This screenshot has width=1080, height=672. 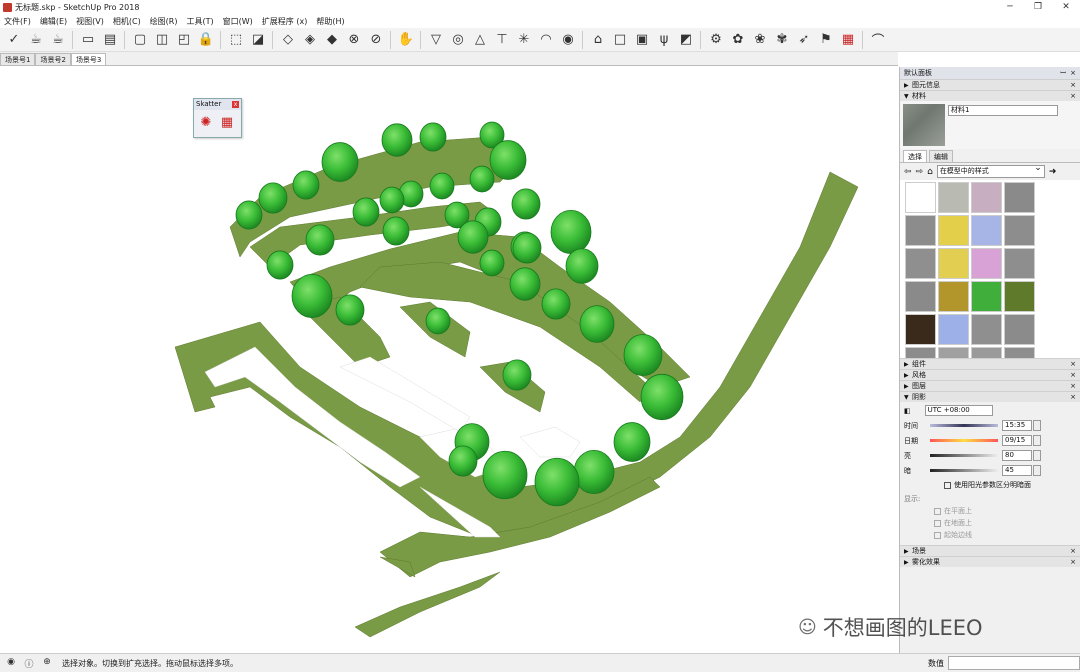 What do you see at coordinates (738, 40) in the screenshot?
I see `gear2-icon: ✿` at bounding box center [738, 40].